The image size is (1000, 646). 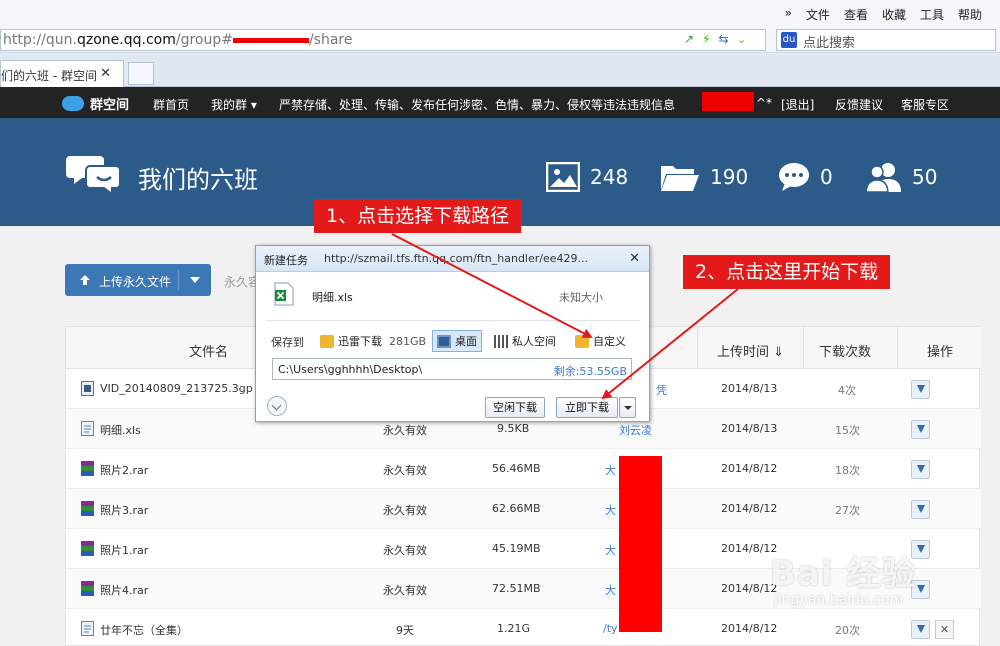 I want to click on upload-label: 上传永久文件, so click(x=135, y=282).